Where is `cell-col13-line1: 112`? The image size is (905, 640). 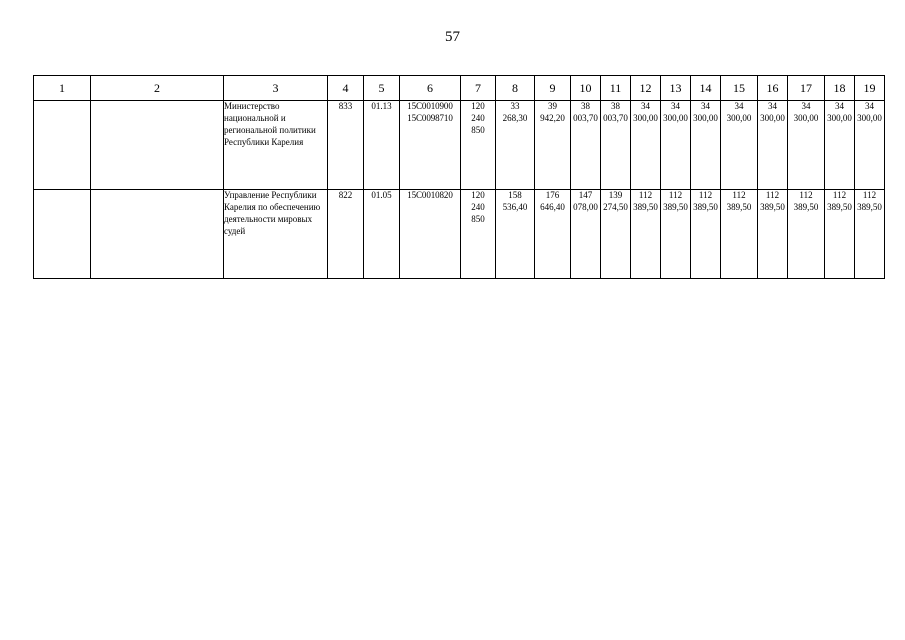 cell-col13-line1: 112 is located at coordinates (675, 195).